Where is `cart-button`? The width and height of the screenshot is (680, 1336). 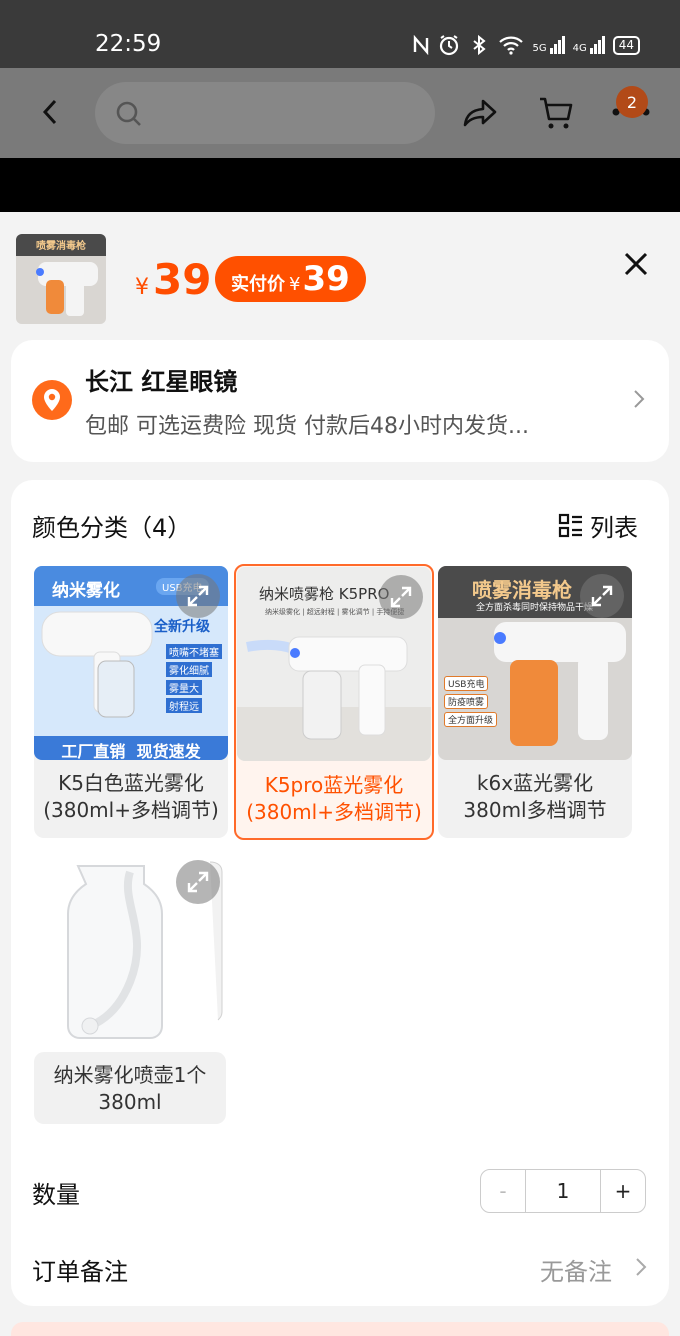 cart-button is located at coordinates (556, 113).